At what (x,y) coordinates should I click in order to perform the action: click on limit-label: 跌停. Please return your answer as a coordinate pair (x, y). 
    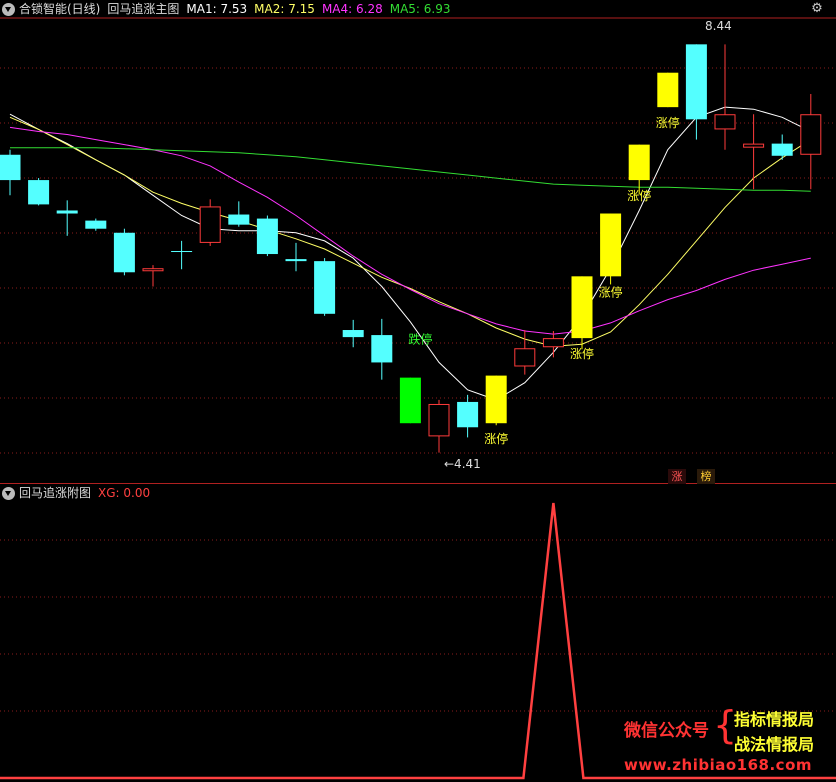
    Looking at the image, I should click on (420, 339).